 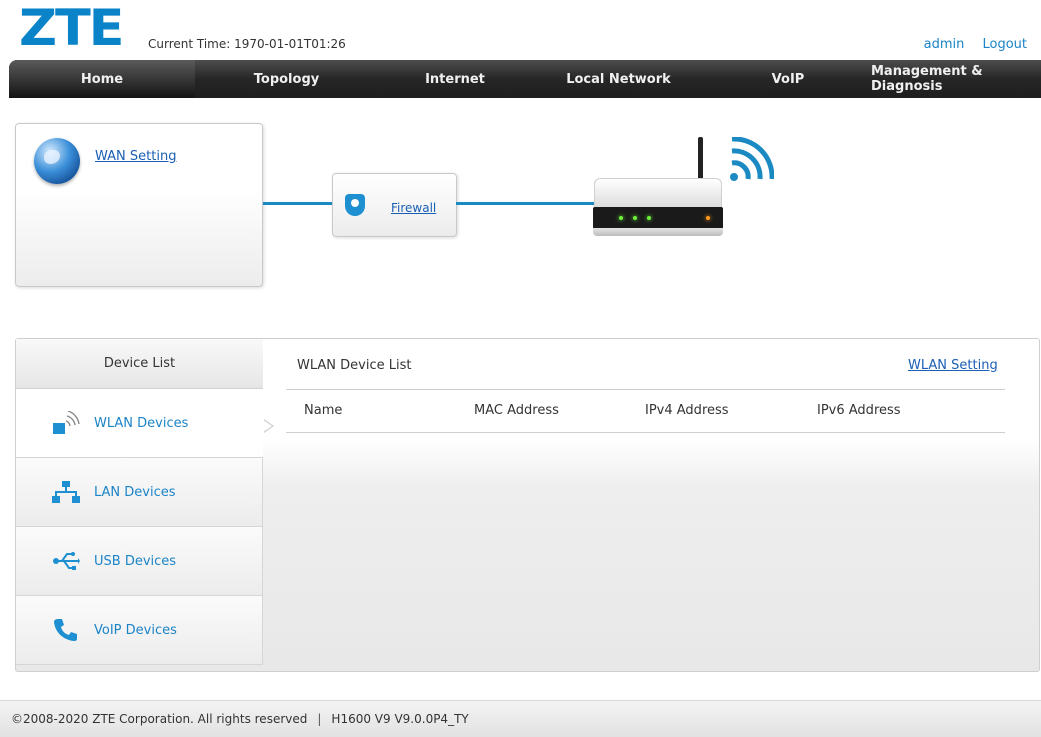 I want to click on firewall-card: Firewall, so click(x=394, y=205).